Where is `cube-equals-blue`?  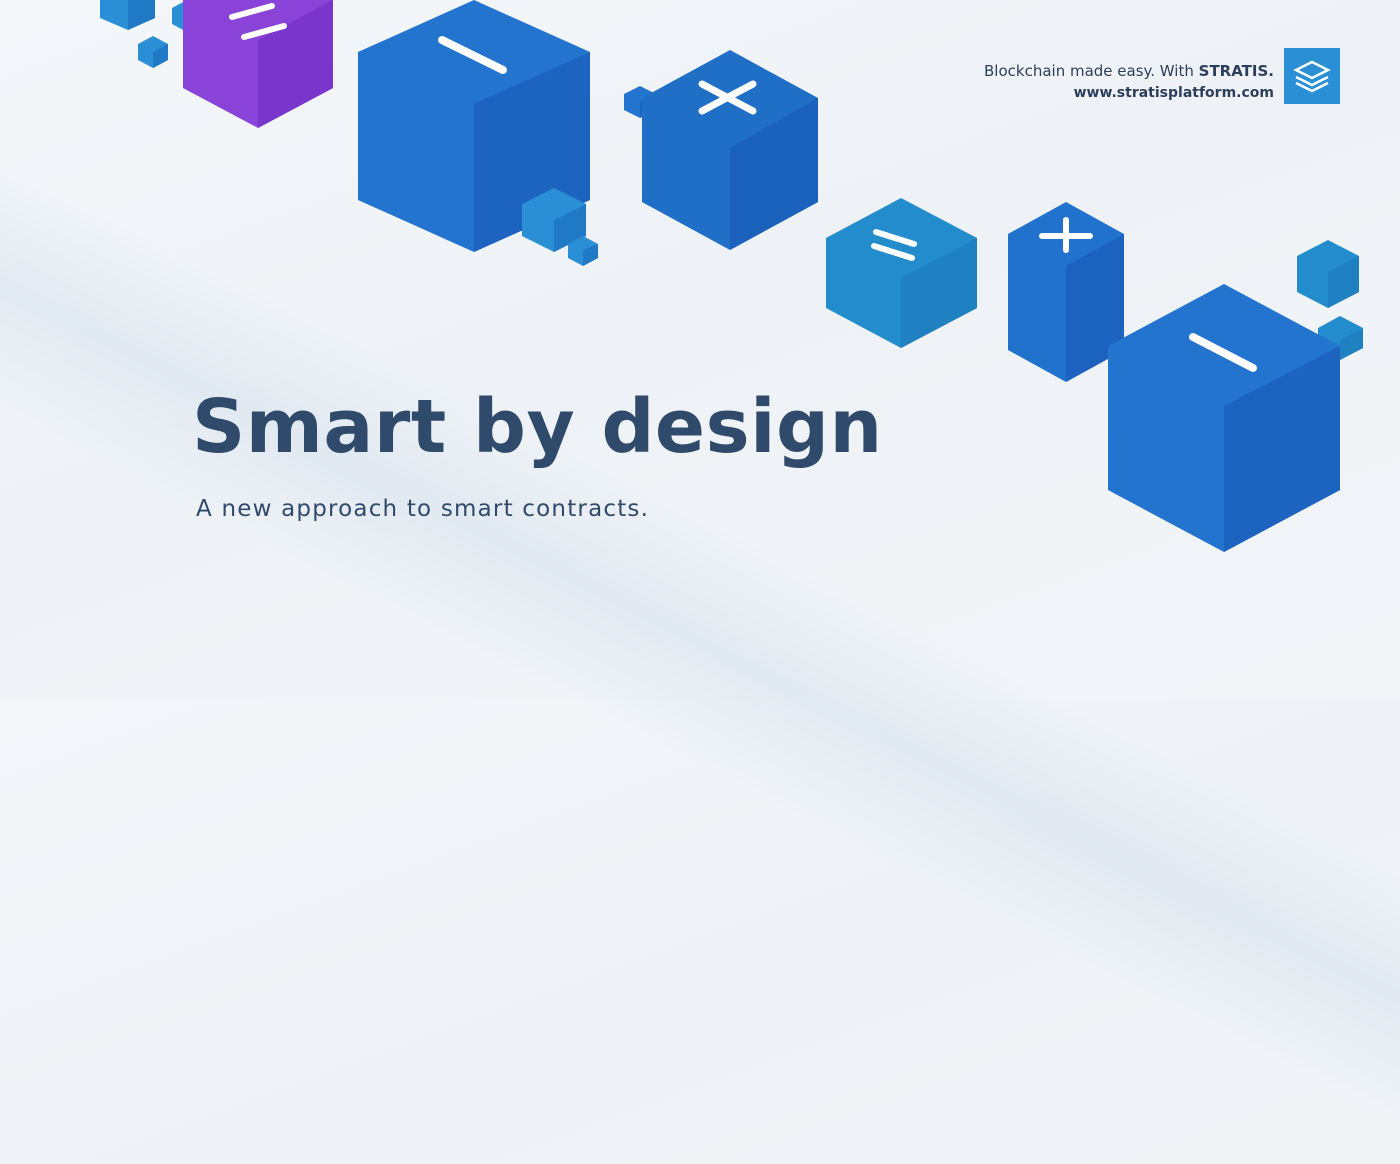
cube-equals-blue is located at coordinates (901, 273).